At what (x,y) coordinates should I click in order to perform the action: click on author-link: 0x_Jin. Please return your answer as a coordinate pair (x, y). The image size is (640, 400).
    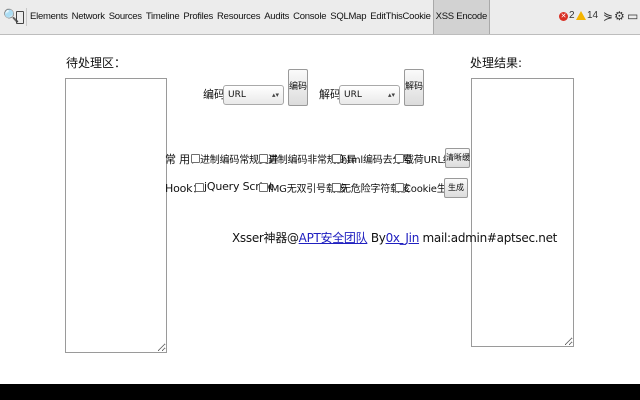
    Looking at the image, I should click on (403, 238).